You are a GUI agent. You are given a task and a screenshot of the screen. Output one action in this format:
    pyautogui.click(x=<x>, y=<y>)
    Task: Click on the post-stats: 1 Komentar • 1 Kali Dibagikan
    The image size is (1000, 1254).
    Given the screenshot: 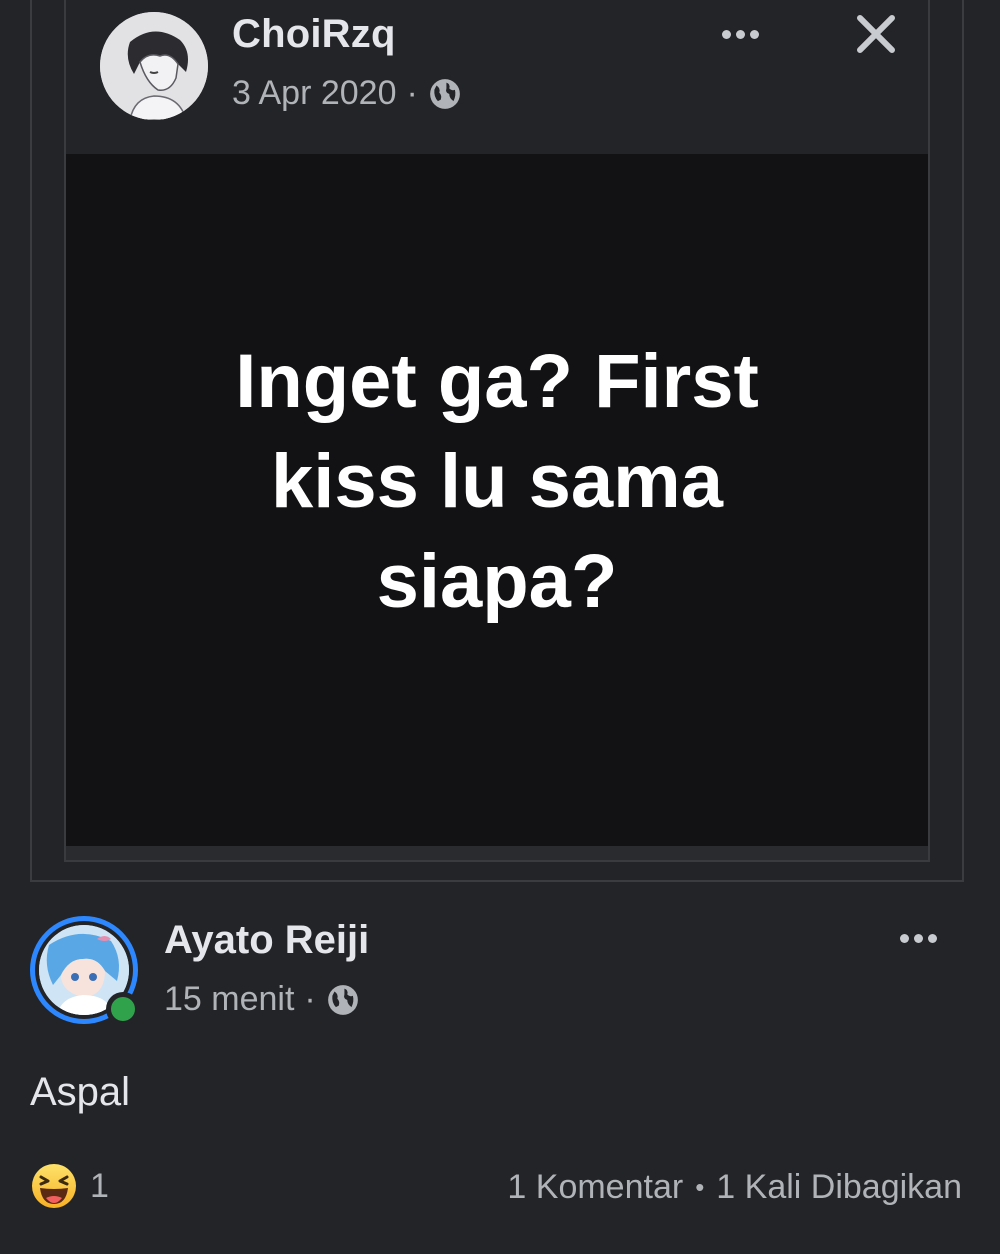 What is the action you would take?
    pyautogui.click(x=734, y=1187)
    